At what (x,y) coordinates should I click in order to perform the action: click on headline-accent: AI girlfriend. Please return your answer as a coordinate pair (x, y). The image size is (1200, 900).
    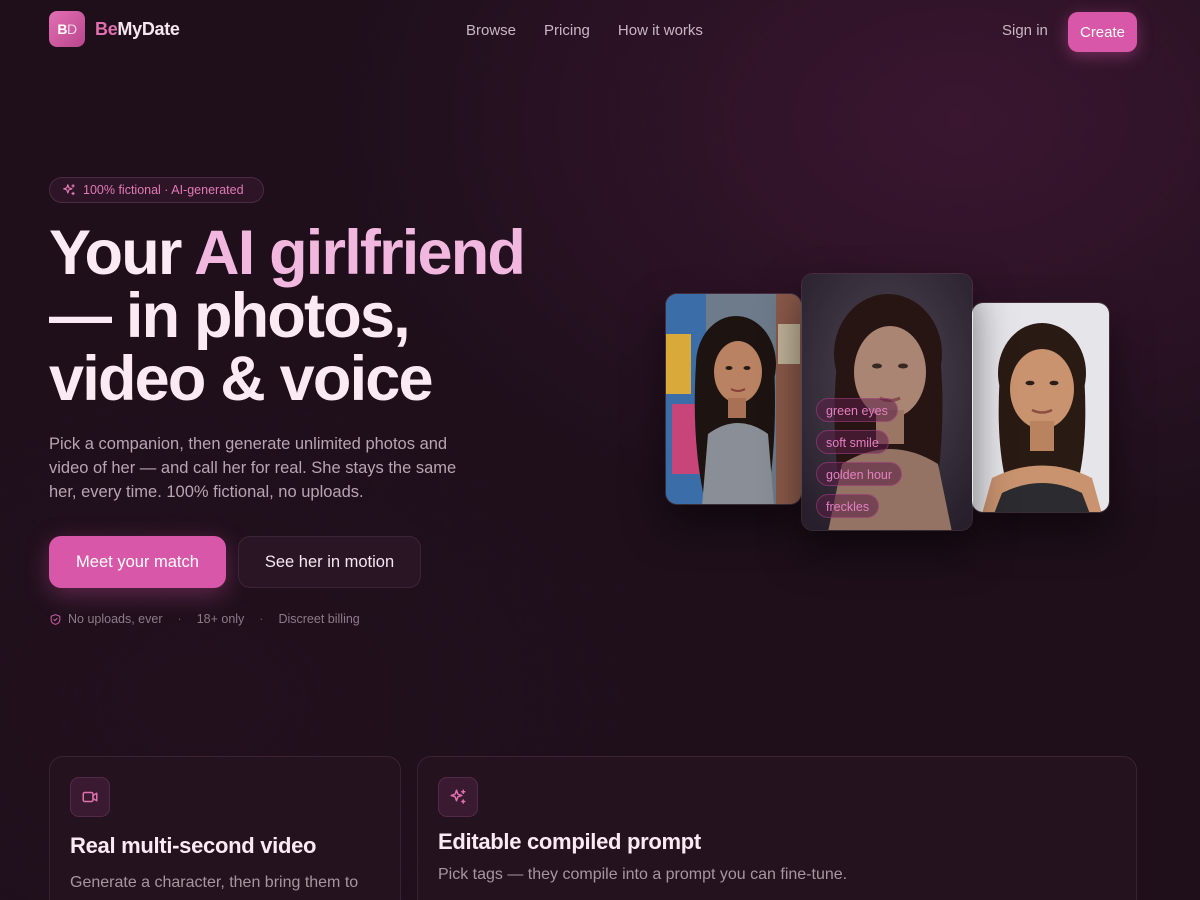
    Looking at the image, I should click on (360, 253).